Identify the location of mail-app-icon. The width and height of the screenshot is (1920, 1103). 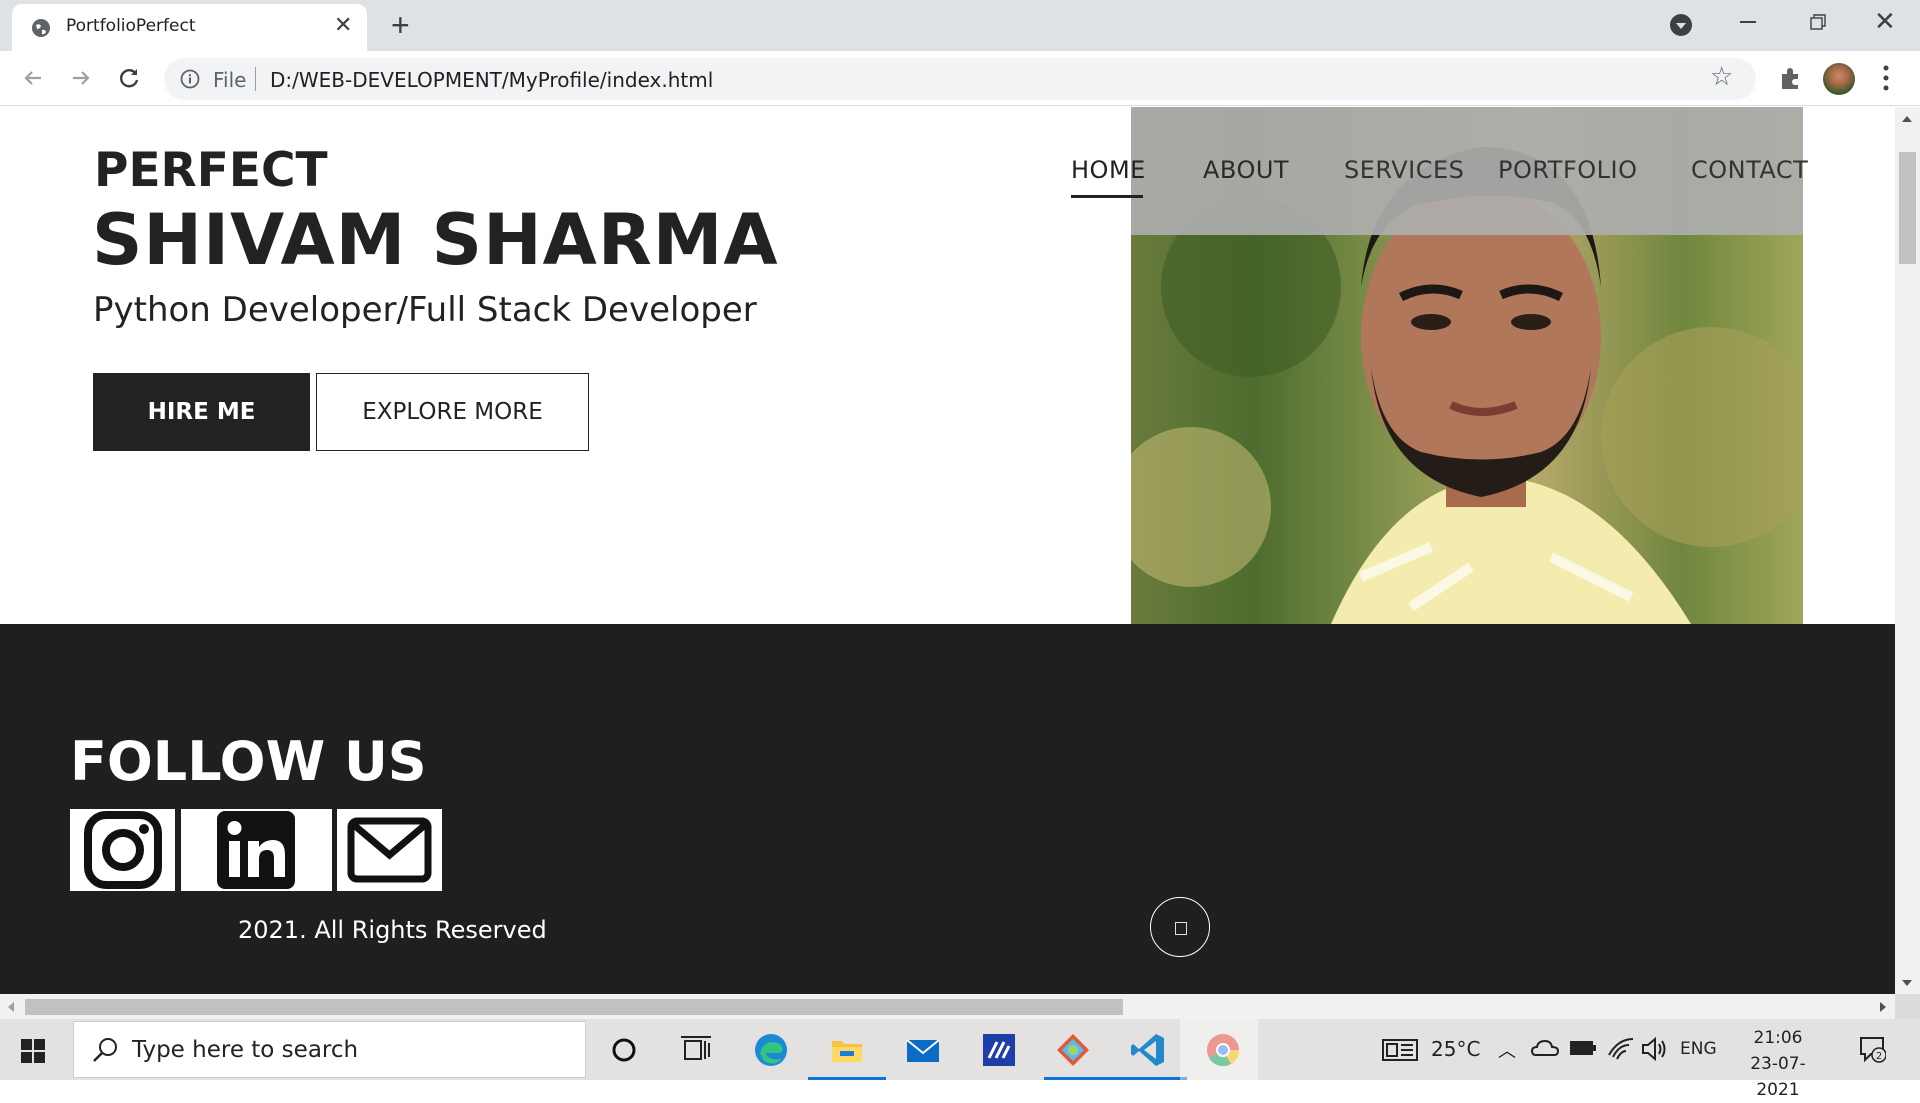
(923, 1050).